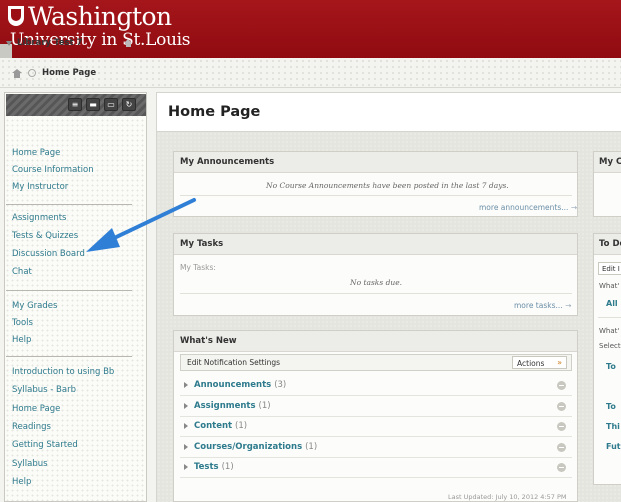  What do you see at coordinates (17, 73) in the screenshot?
I see `home-icon` at bounding box center [17, 73].